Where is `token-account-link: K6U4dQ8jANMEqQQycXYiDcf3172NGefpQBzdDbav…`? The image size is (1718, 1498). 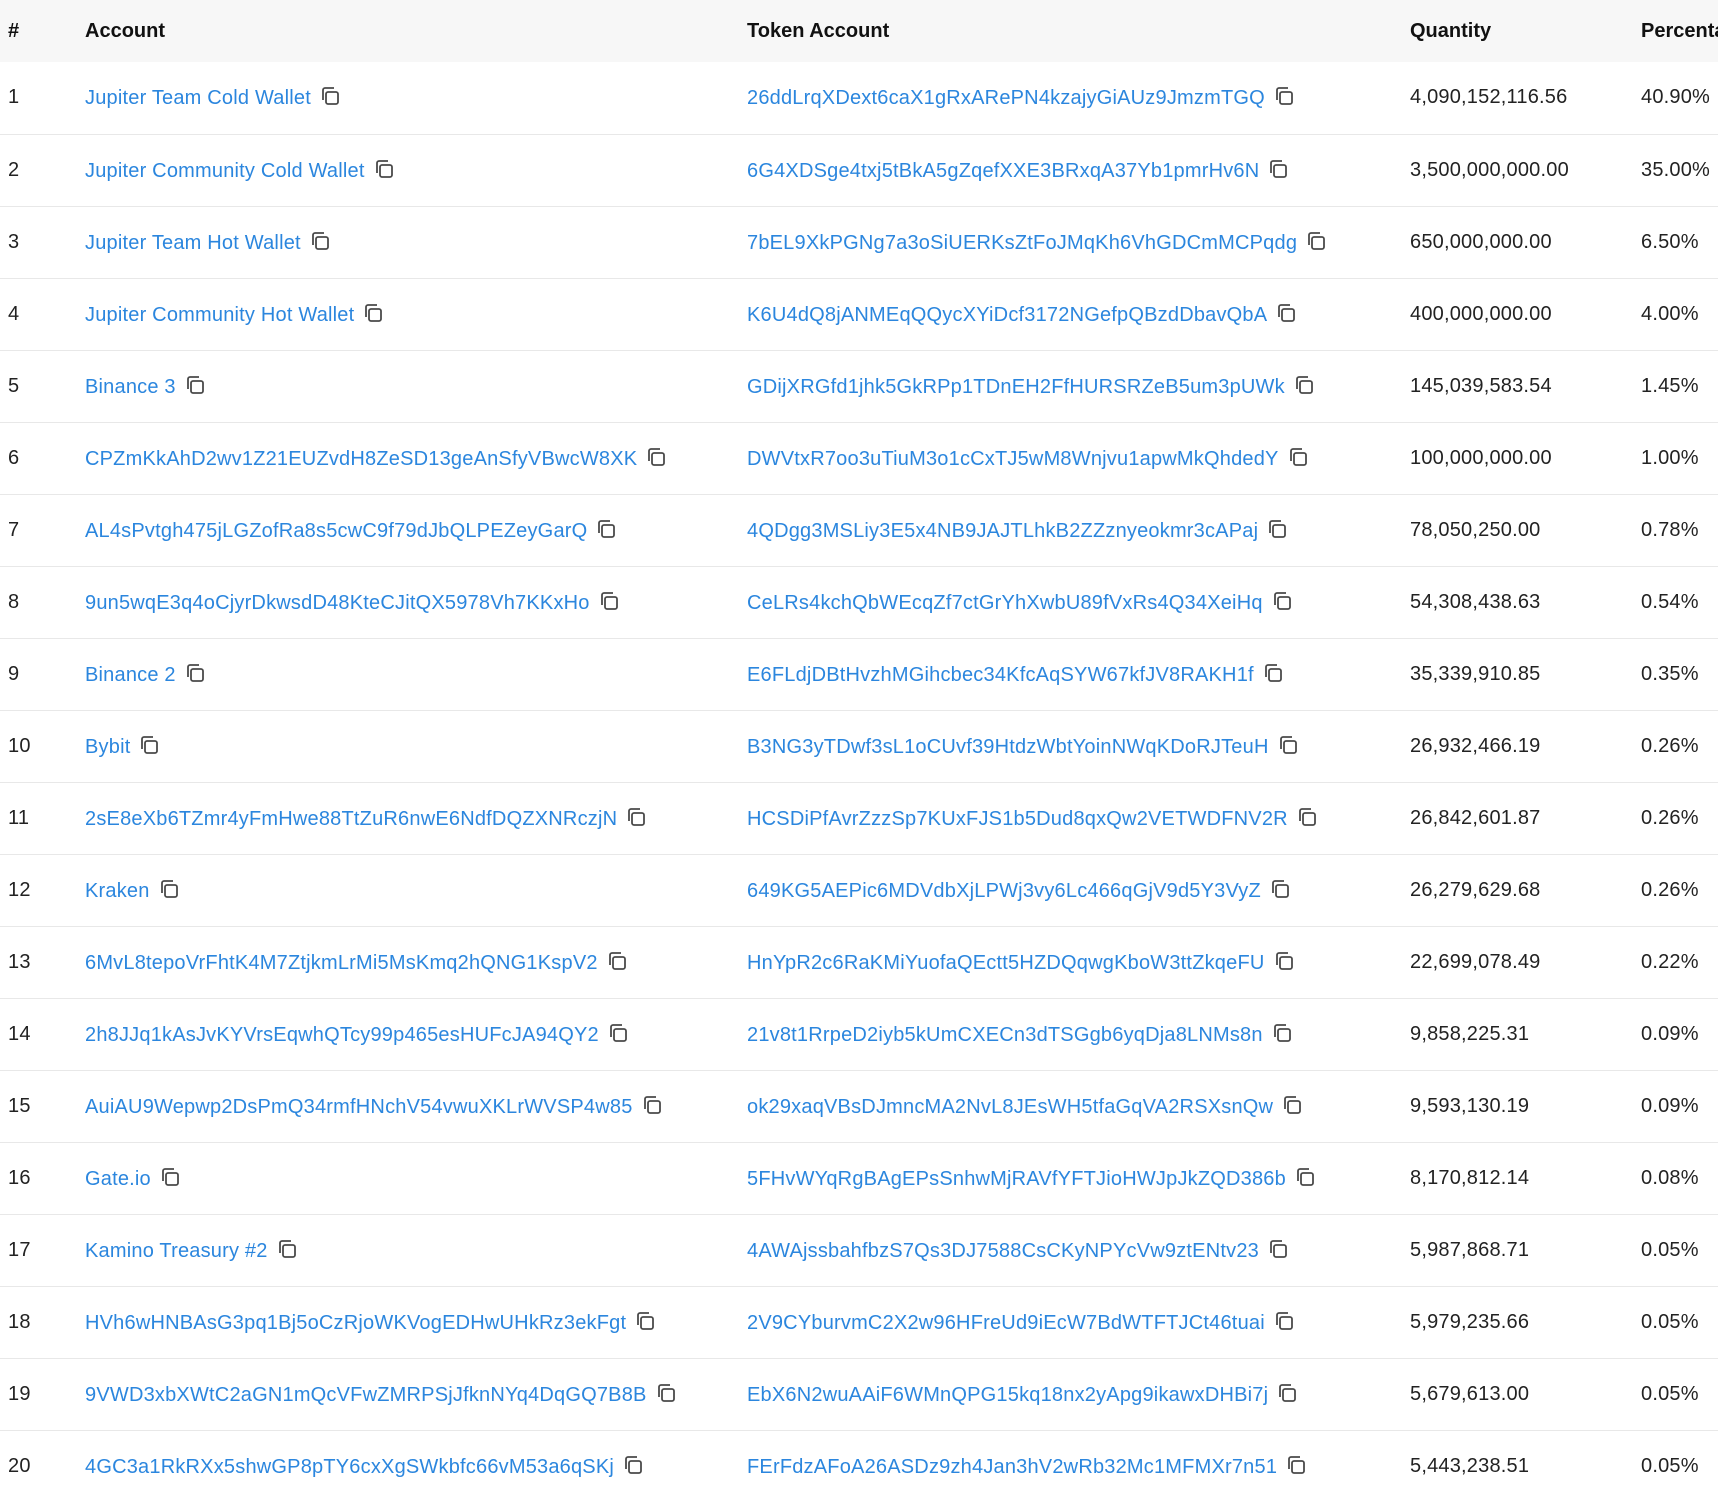 token-account-link: K6U4dQ8jANMEqQQycXYiDcf3172NGefpQBzdDbav… is located at coordinates (1007, 315).